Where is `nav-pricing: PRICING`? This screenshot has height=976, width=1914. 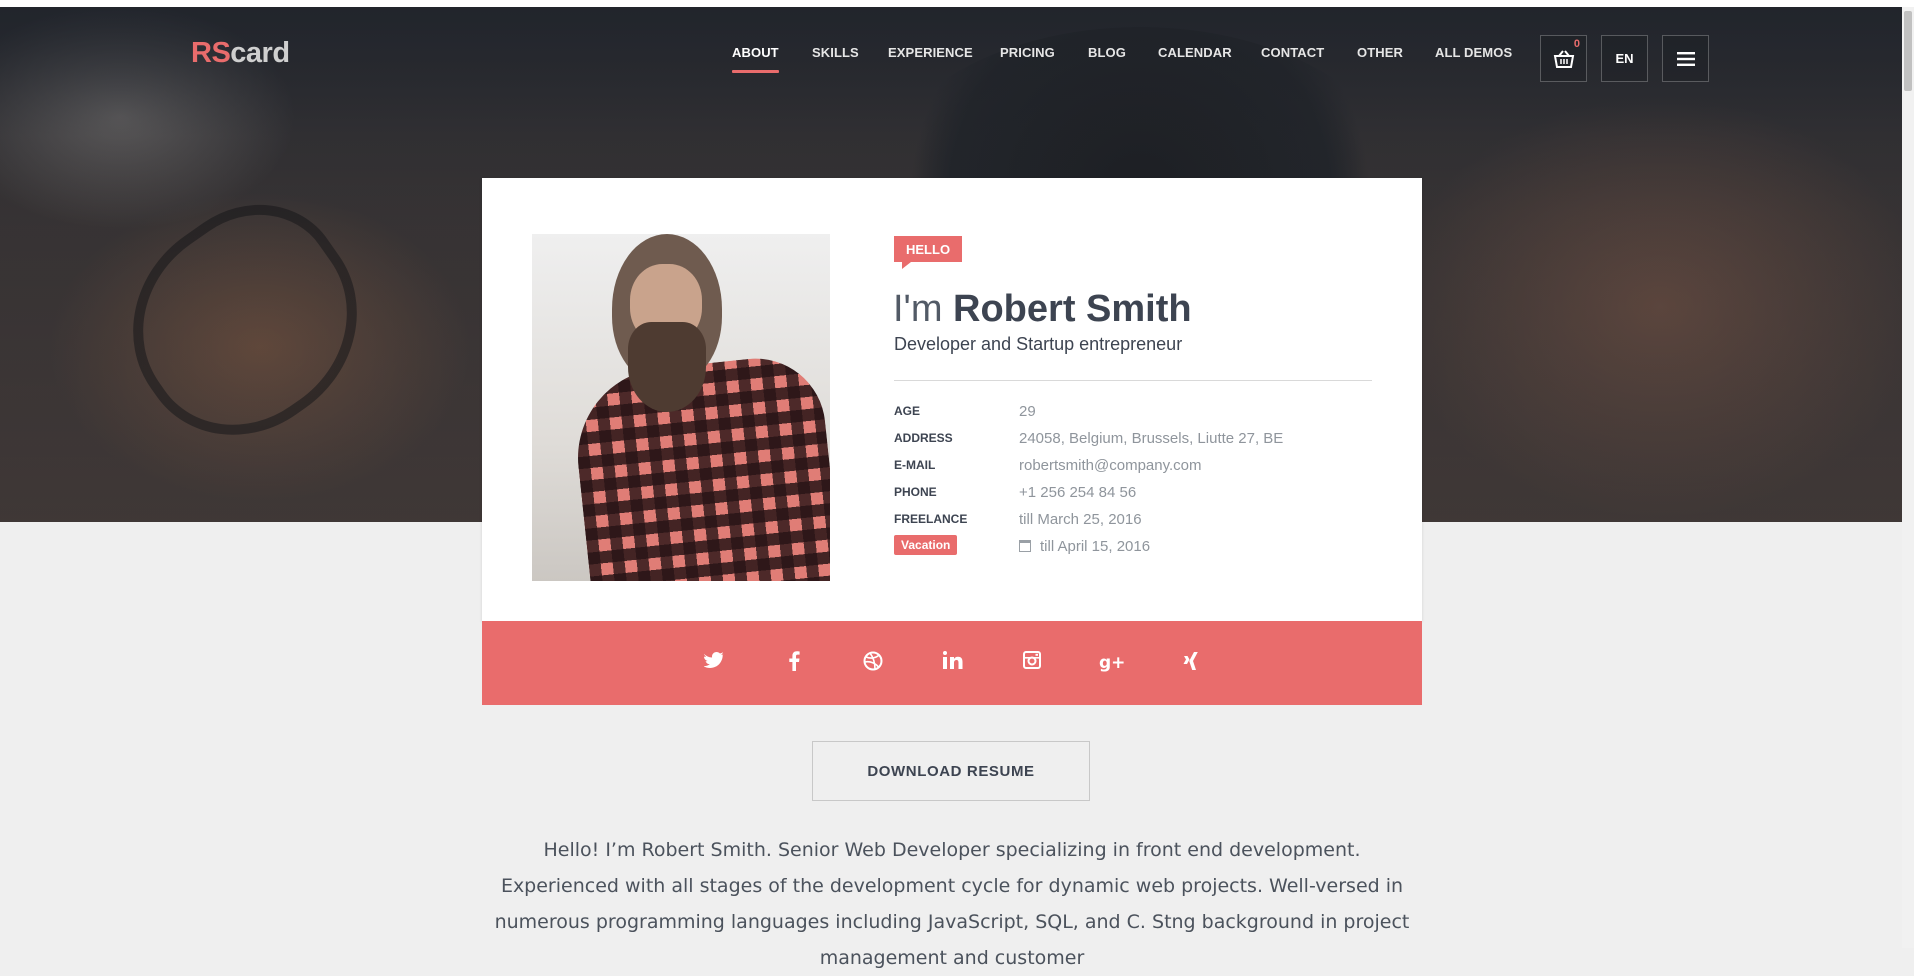
nav-pricing: PRICING is located at coordinates (1027, 52).